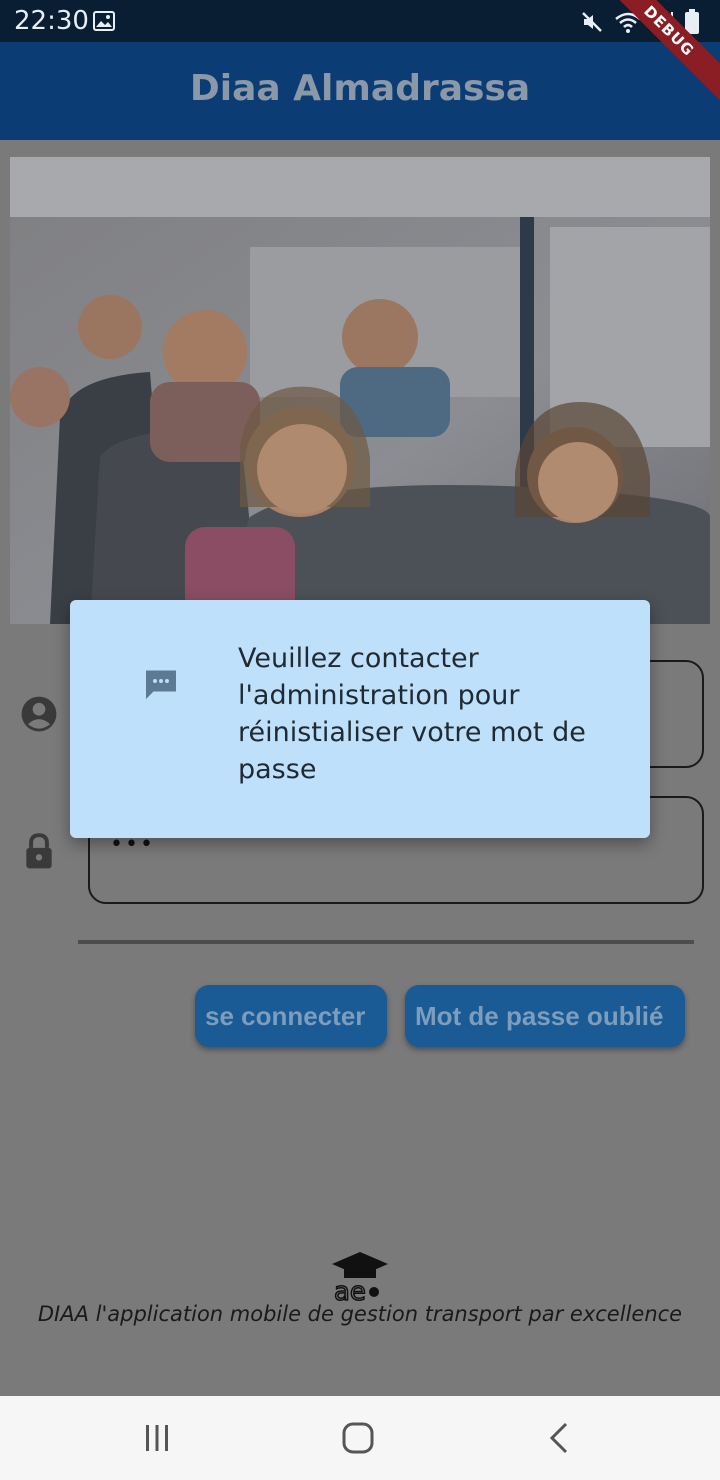 Image resolution: width=720 pixels, height=1480 pixels. What do you see at coordinates (386, 942) in the screenshot?
I see `divider` at bounding box center [386, 942].